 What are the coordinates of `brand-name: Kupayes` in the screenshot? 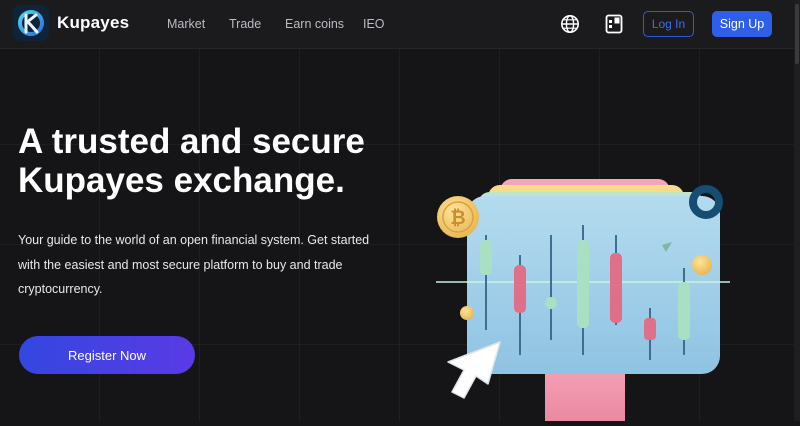 It's located at (93, 23).